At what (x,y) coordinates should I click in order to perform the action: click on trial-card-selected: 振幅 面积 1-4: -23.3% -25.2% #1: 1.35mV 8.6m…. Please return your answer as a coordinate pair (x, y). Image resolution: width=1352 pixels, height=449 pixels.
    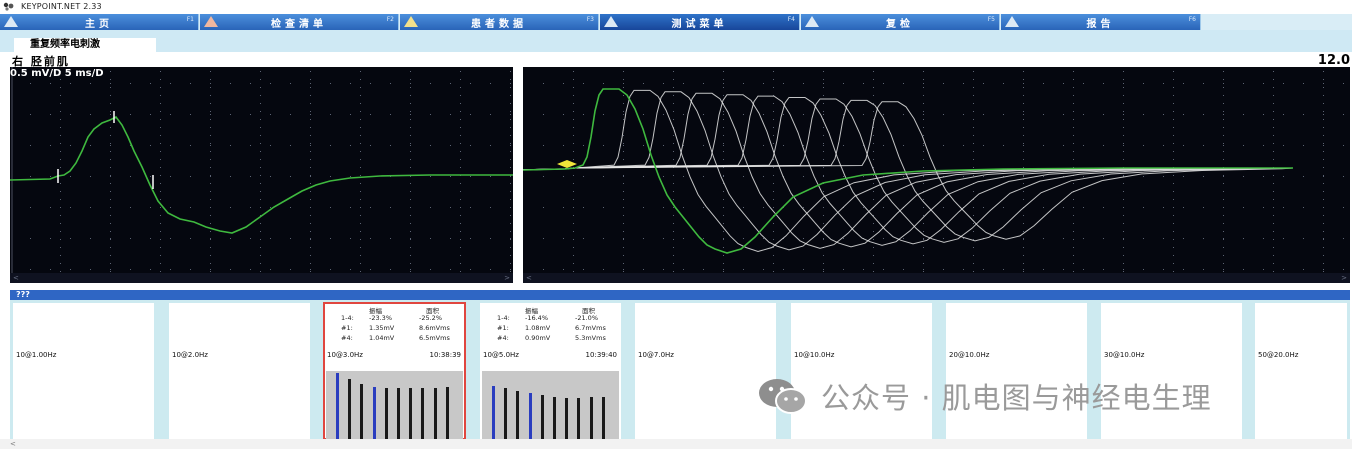
    Looking at the image, I should click on (394, 371).